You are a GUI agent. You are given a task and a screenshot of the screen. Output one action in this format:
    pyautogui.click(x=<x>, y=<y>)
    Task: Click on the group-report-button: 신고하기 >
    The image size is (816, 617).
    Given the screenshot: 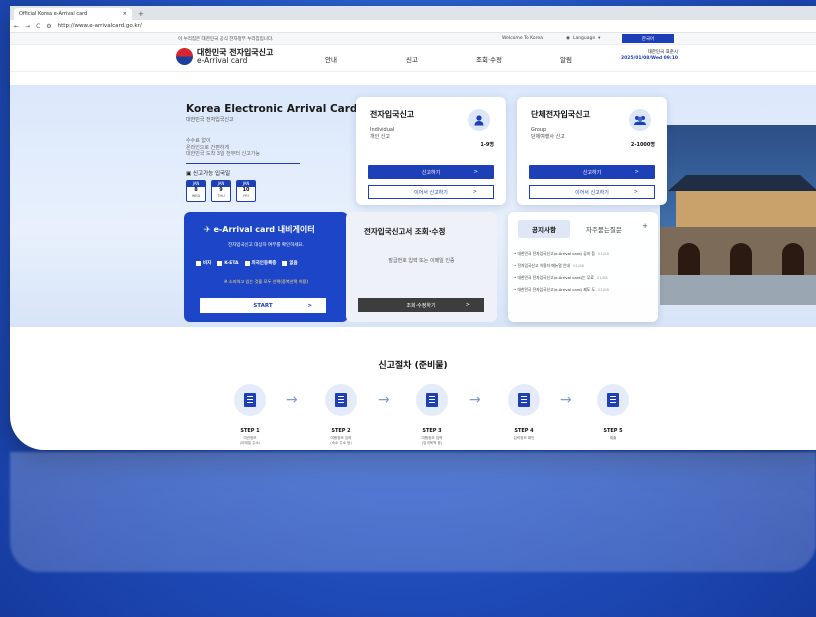 What is the action you would take?
    pyautogui.click(x=592, y=172)
    